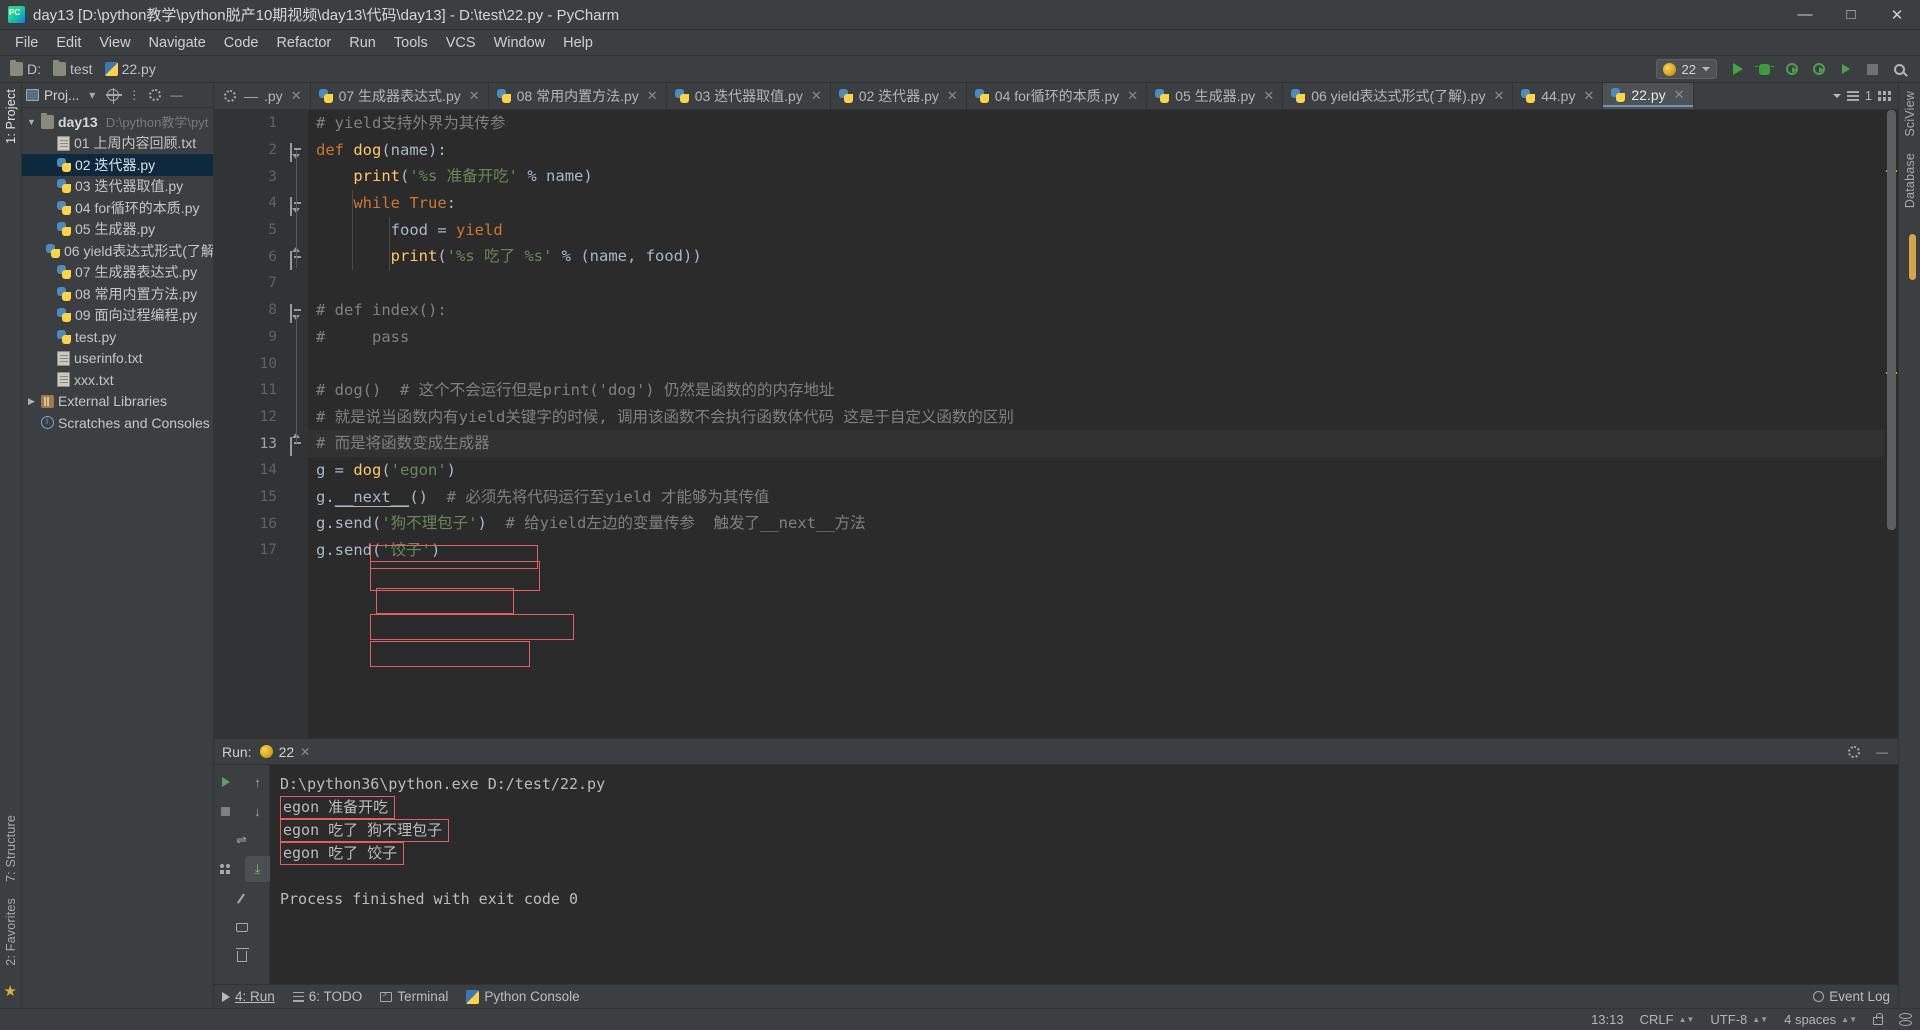  Describe the element at coordinates (250, 310) in the screenshot. I see `line-number: 8` at that location.